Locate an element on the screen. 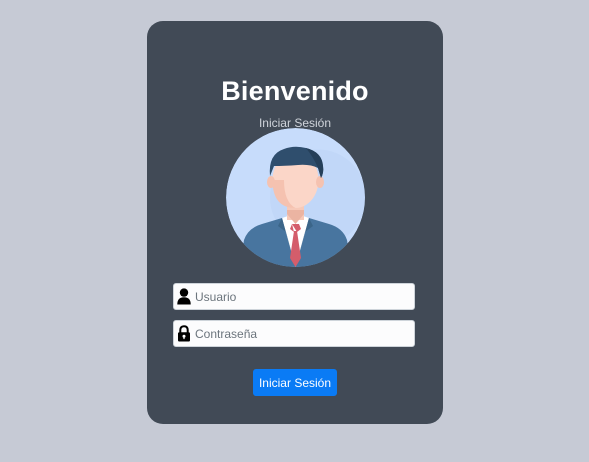 This screenshot has height=462, width=589. password-input is located at coordinates (302, 333).